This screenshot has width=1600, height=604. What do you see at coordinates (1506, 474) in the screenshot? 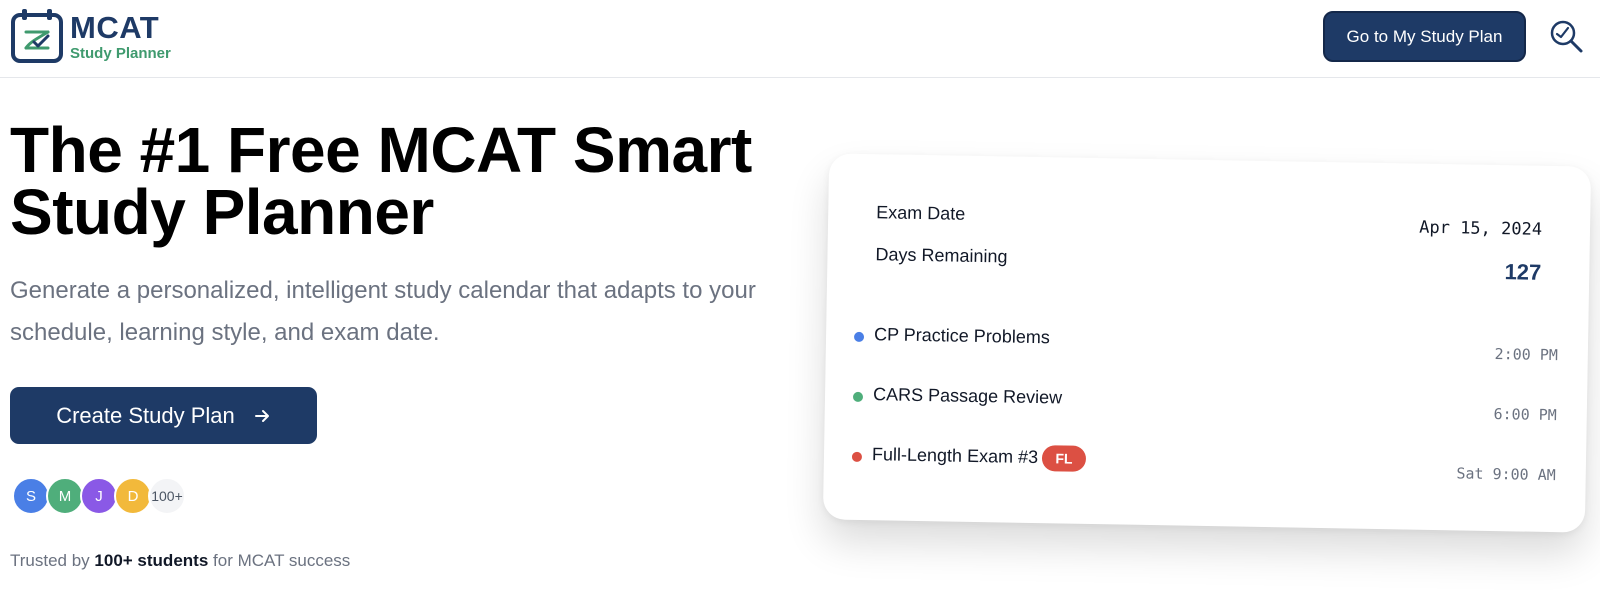
I see `session-time: Sat 9:00 AM` at bounding box center [1506, 474].